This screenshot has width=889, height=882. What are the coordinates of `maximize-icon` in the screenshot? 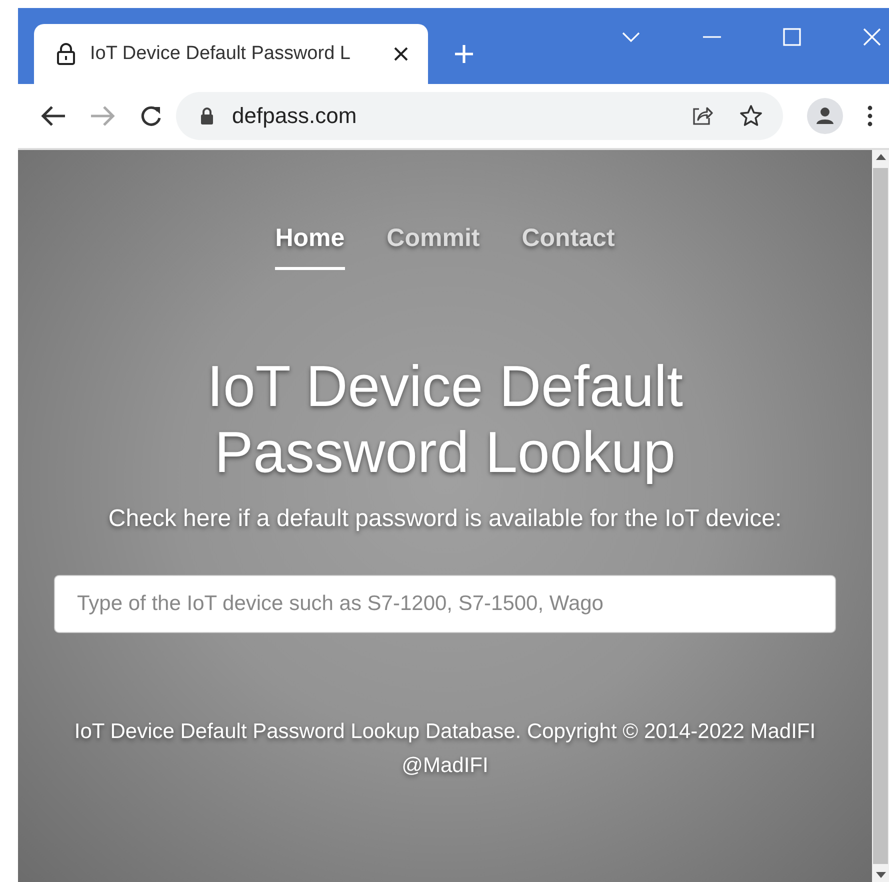 It's located at (792, 37).